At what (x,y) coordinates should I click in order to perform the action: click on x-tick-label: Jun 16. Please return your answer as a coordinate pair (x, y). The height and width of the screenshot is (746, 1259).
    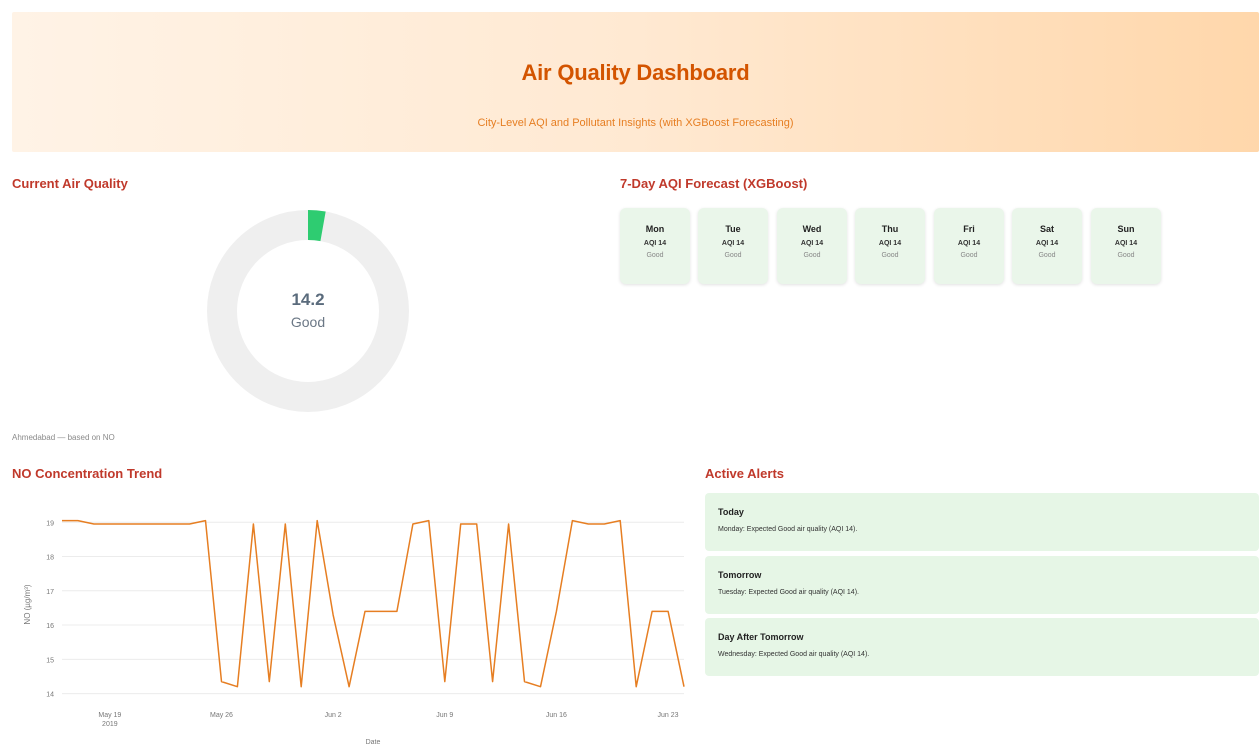
    Looking at the image, I should click on (556, 715).